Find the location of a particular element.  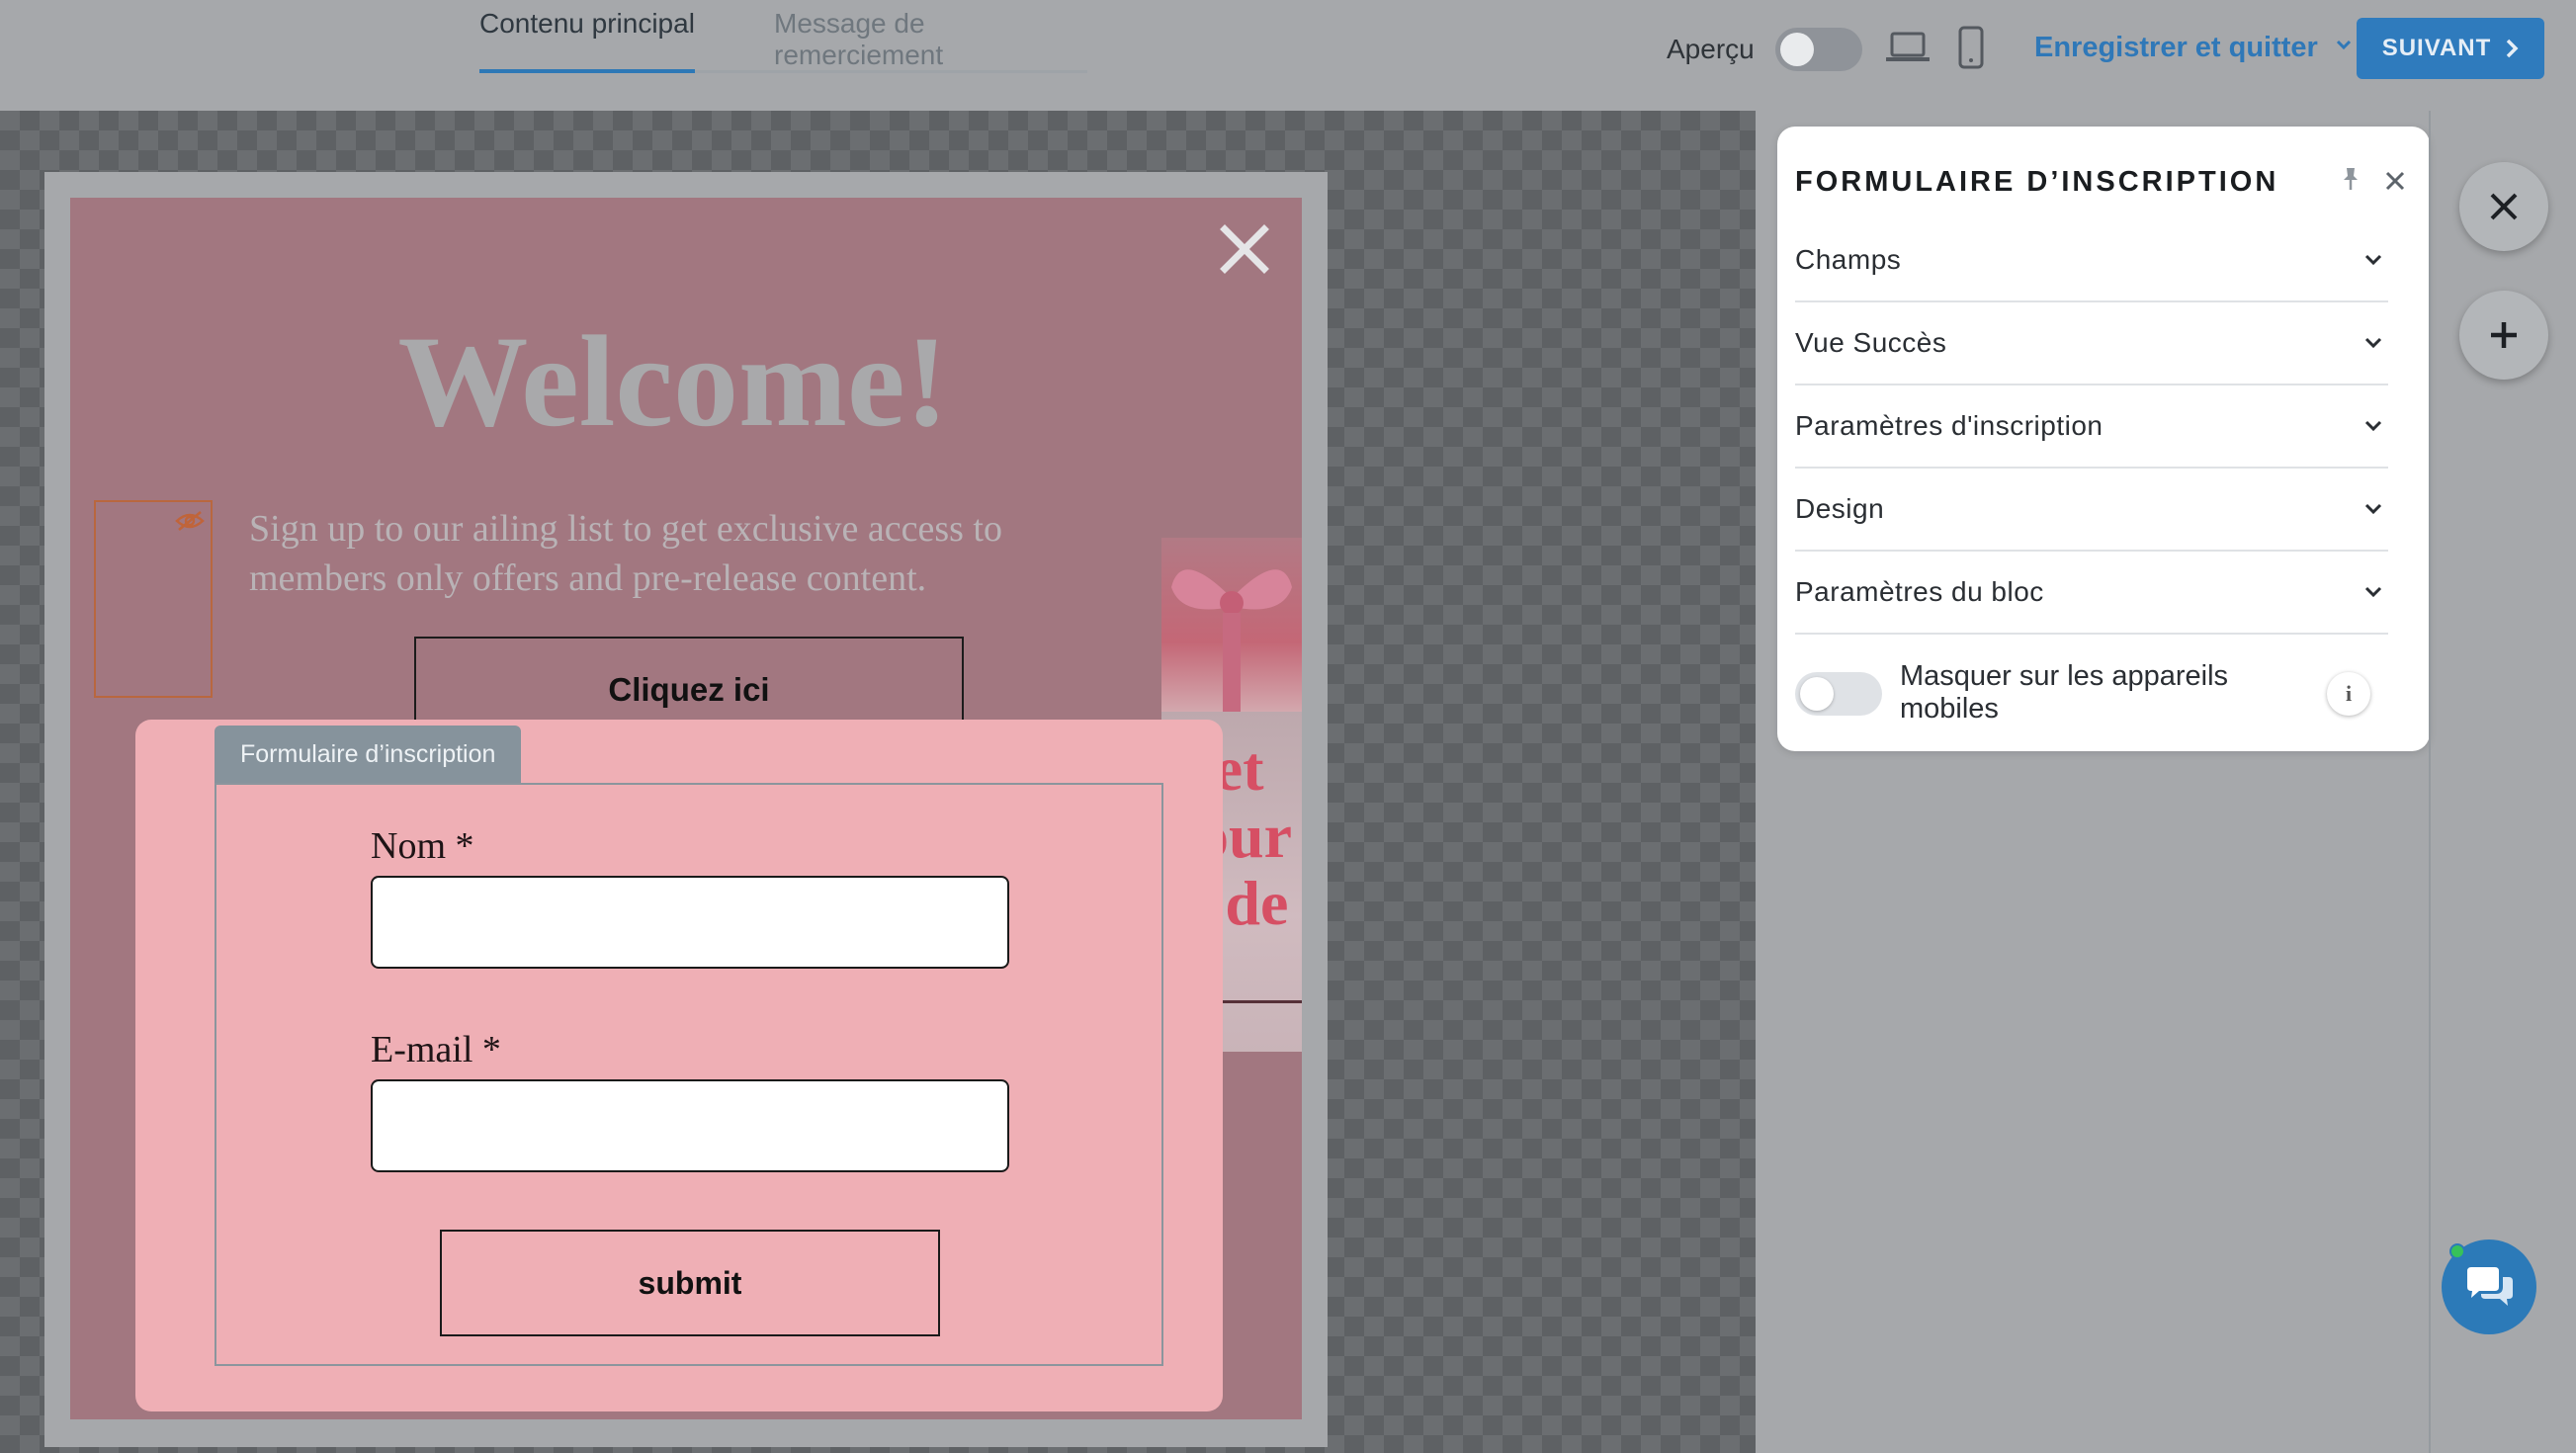

section-label: Design is located at coordinates (1840, 509).